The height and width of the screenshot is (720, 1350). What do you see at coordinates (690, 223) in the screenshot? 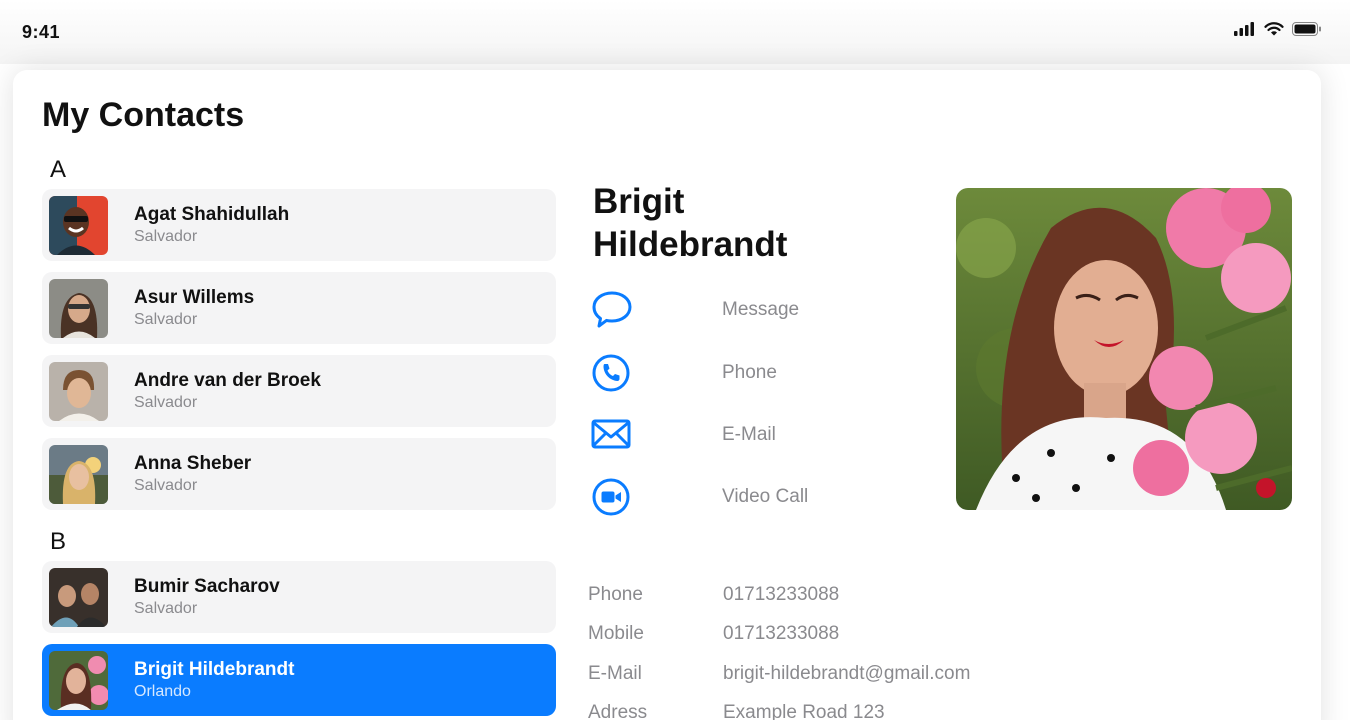
I see `detail-contact-name: Brigit Hildebrandt` at bounding box center [690, 223].